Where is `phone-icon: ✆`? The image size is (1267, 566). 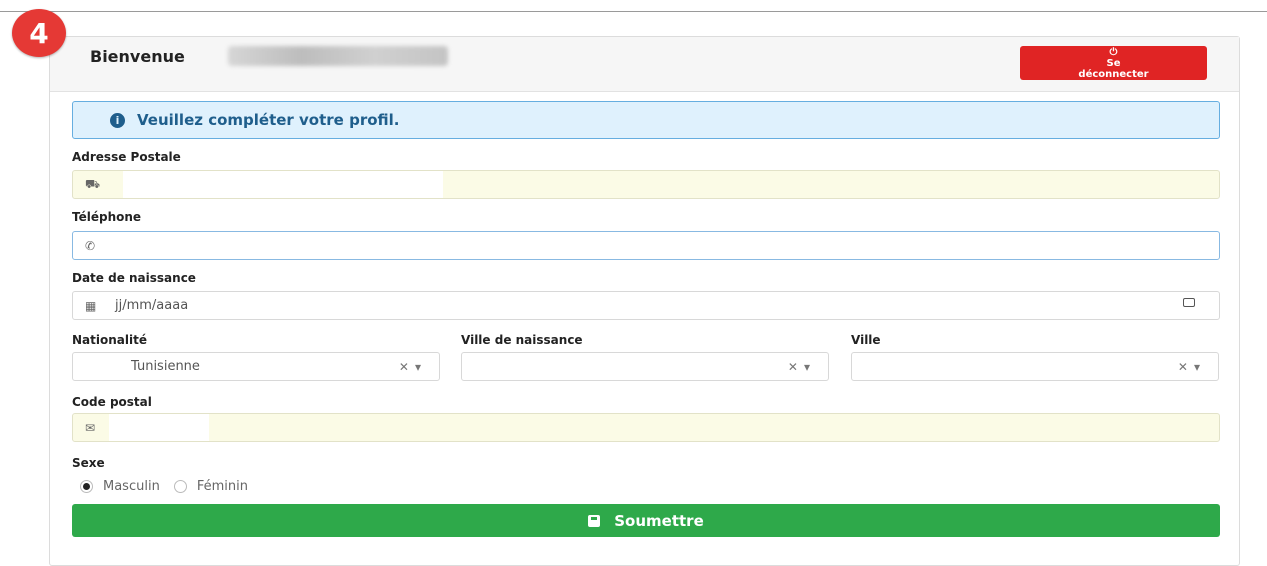 phone-icon: ✆ is located at coordinates (90, 245).